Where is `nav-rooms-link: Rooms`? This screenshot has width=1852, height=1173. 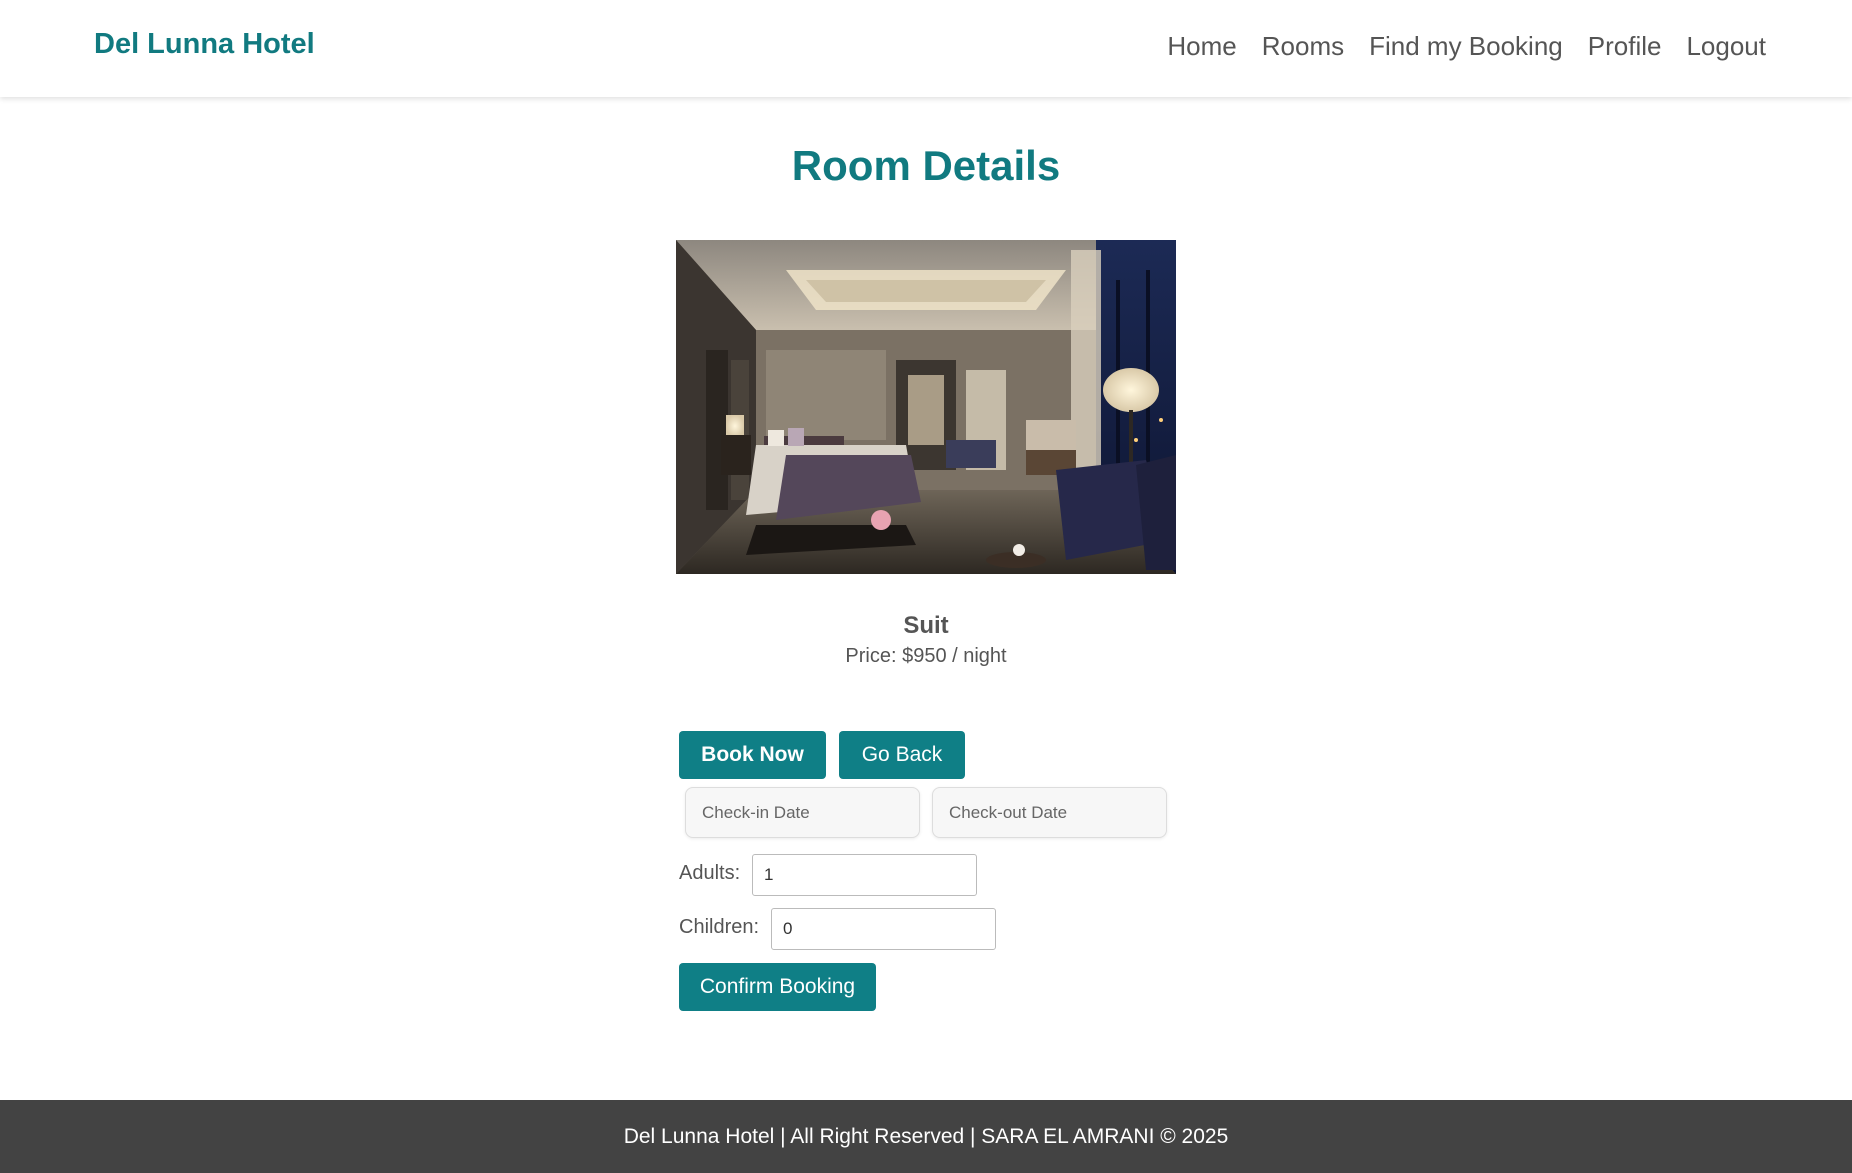 nav-rooms-link: Rooms is located at coordinates (1303, 46).